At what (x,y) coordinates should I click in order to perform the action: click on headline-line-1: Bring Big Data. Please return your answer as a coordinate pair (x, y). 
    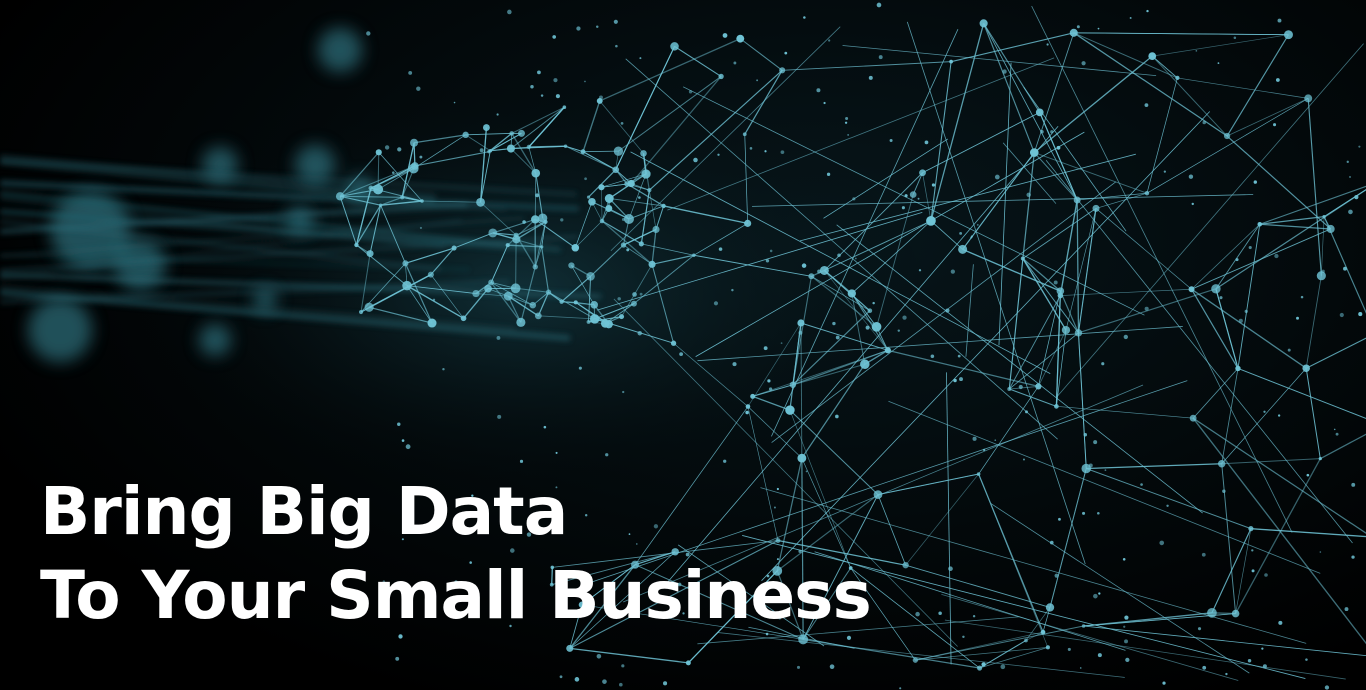
    Looking at the image, I should click on (304, 511).